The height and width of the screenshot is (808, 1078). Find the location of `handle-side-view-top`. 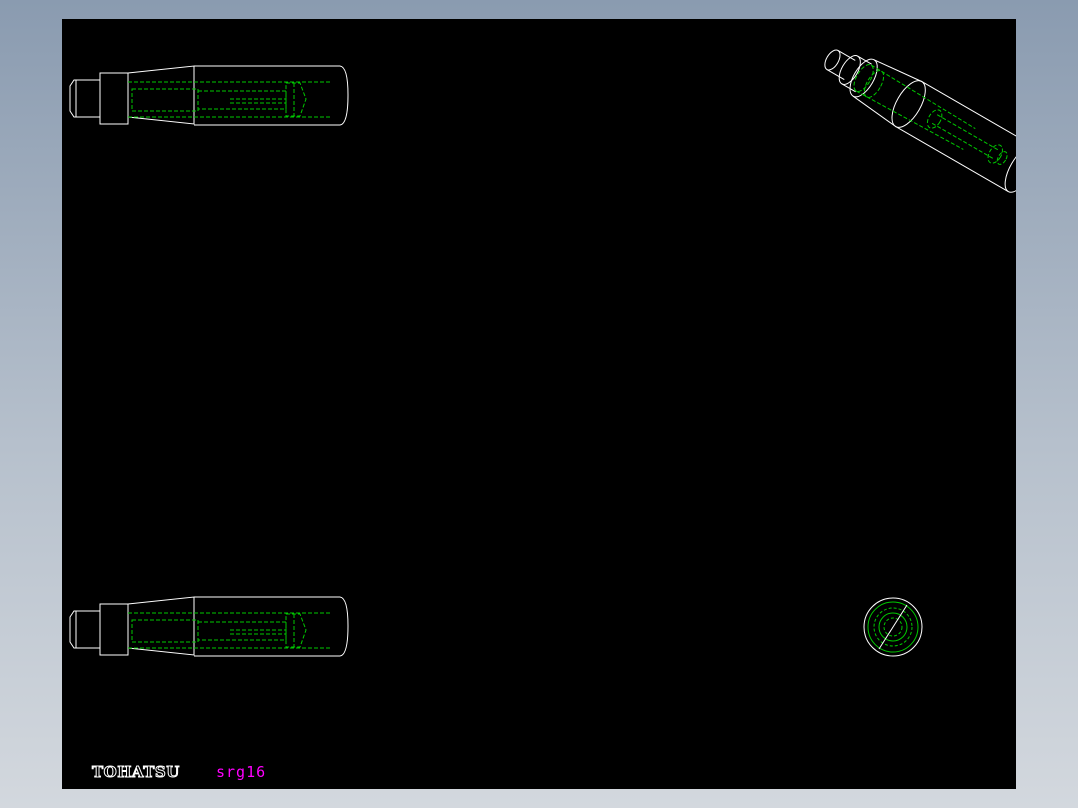

handle-side-view-top is located at coordinates (209, 95).